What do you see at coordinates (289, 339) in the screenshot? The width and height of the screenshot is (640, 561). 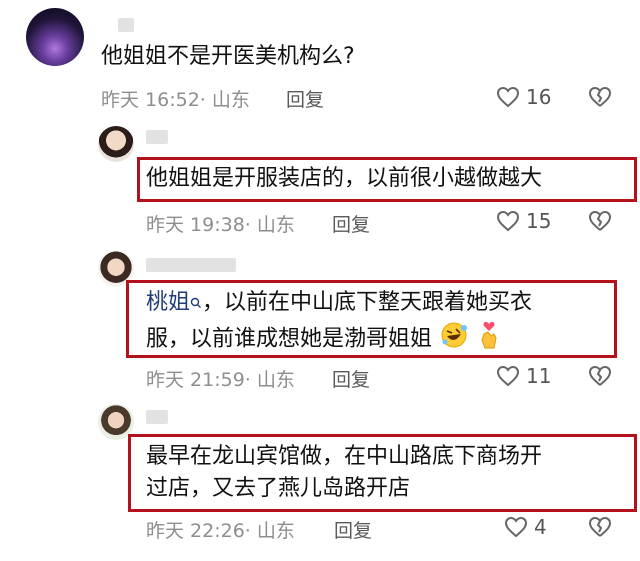 I see `comment-text-rest: 服，以前谁成想她是渤哥姐姐` at bounding box center [289, 339].